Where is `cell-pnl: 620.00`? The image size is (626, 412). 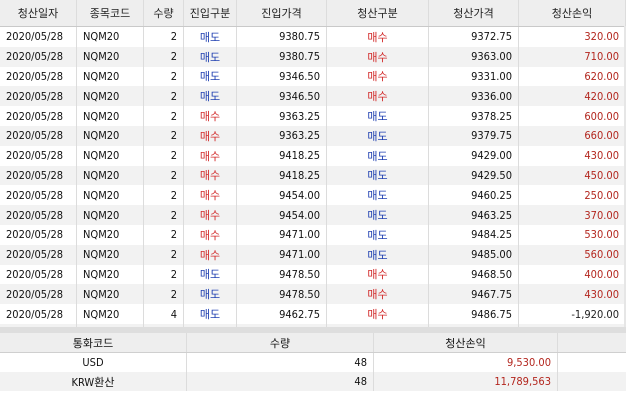
cell-pnl: 620.00 is located at coordinates (572, 76).